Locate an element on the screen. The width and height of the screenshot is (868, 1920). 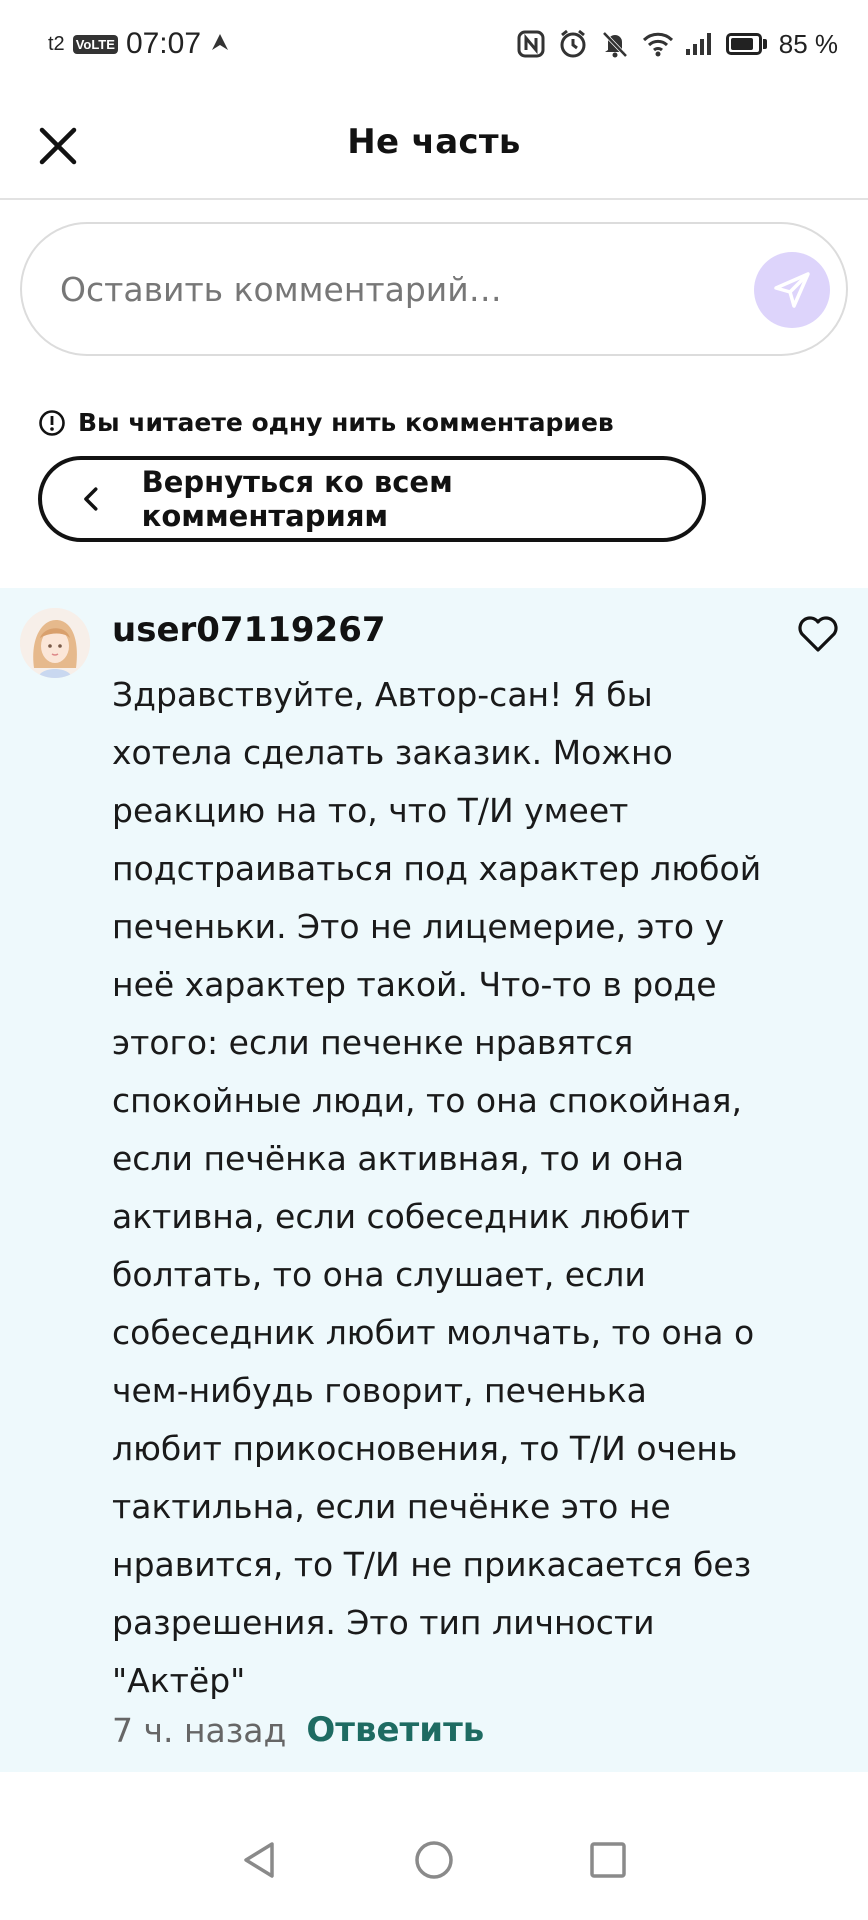
carrier-label: t2 is located at coordinates (56, 43).